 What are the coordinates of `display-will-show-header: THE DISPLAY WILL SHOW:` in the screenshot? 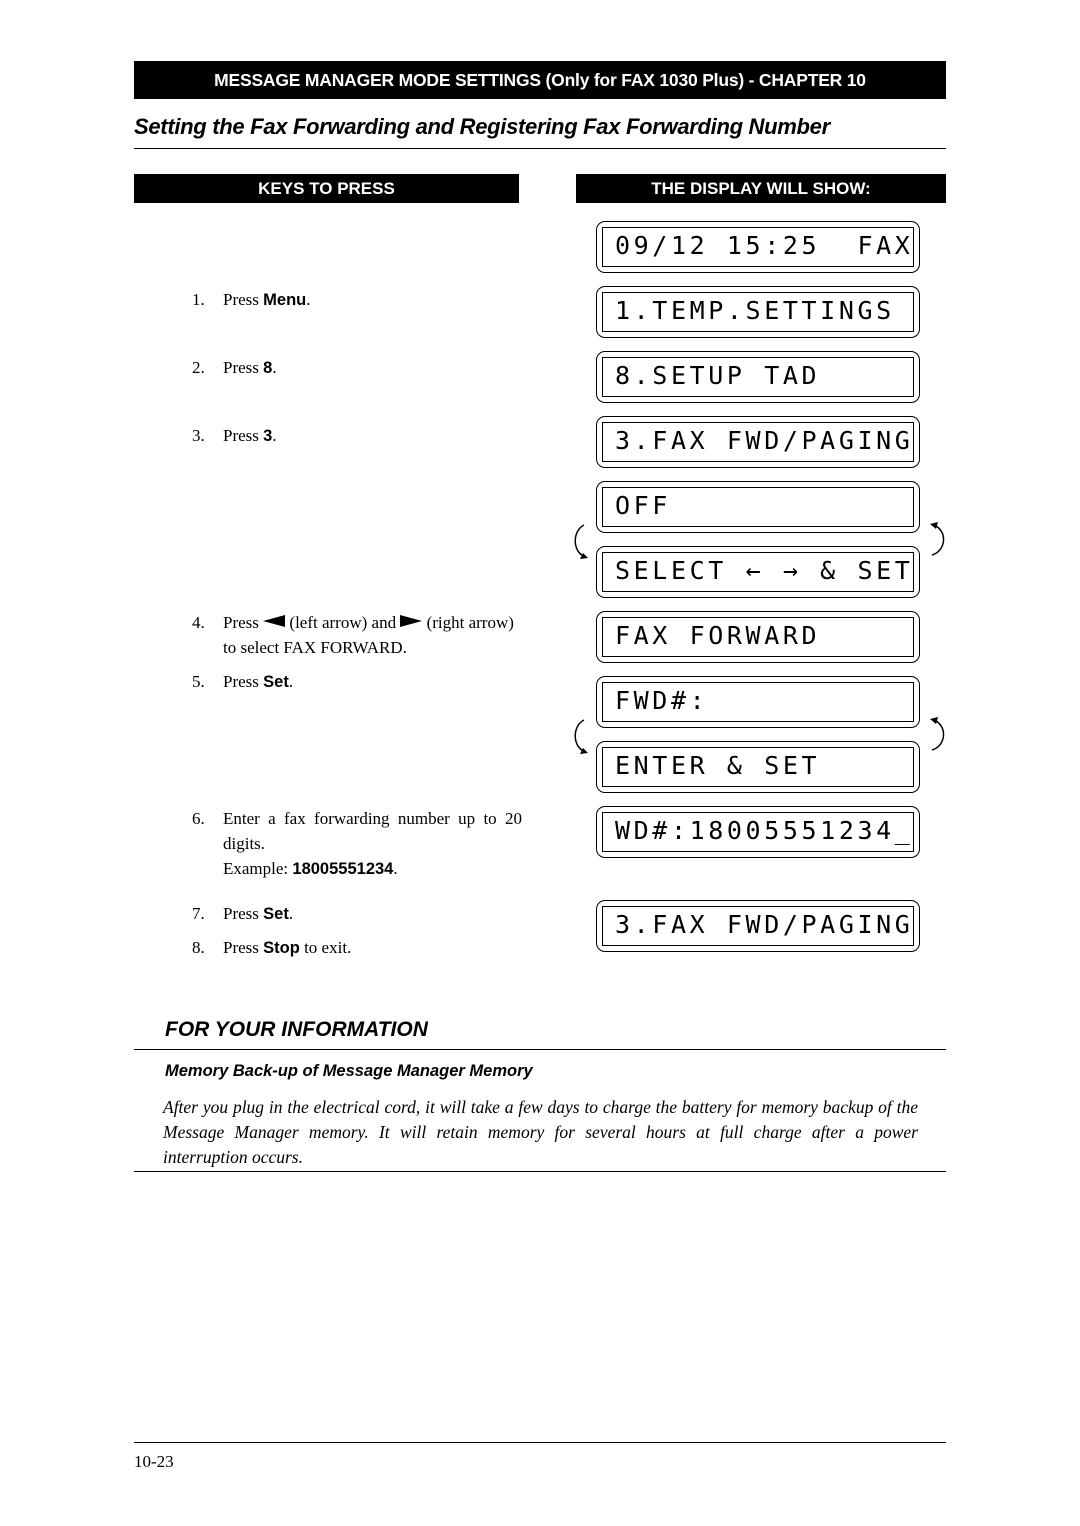 It's located at (761, 188).